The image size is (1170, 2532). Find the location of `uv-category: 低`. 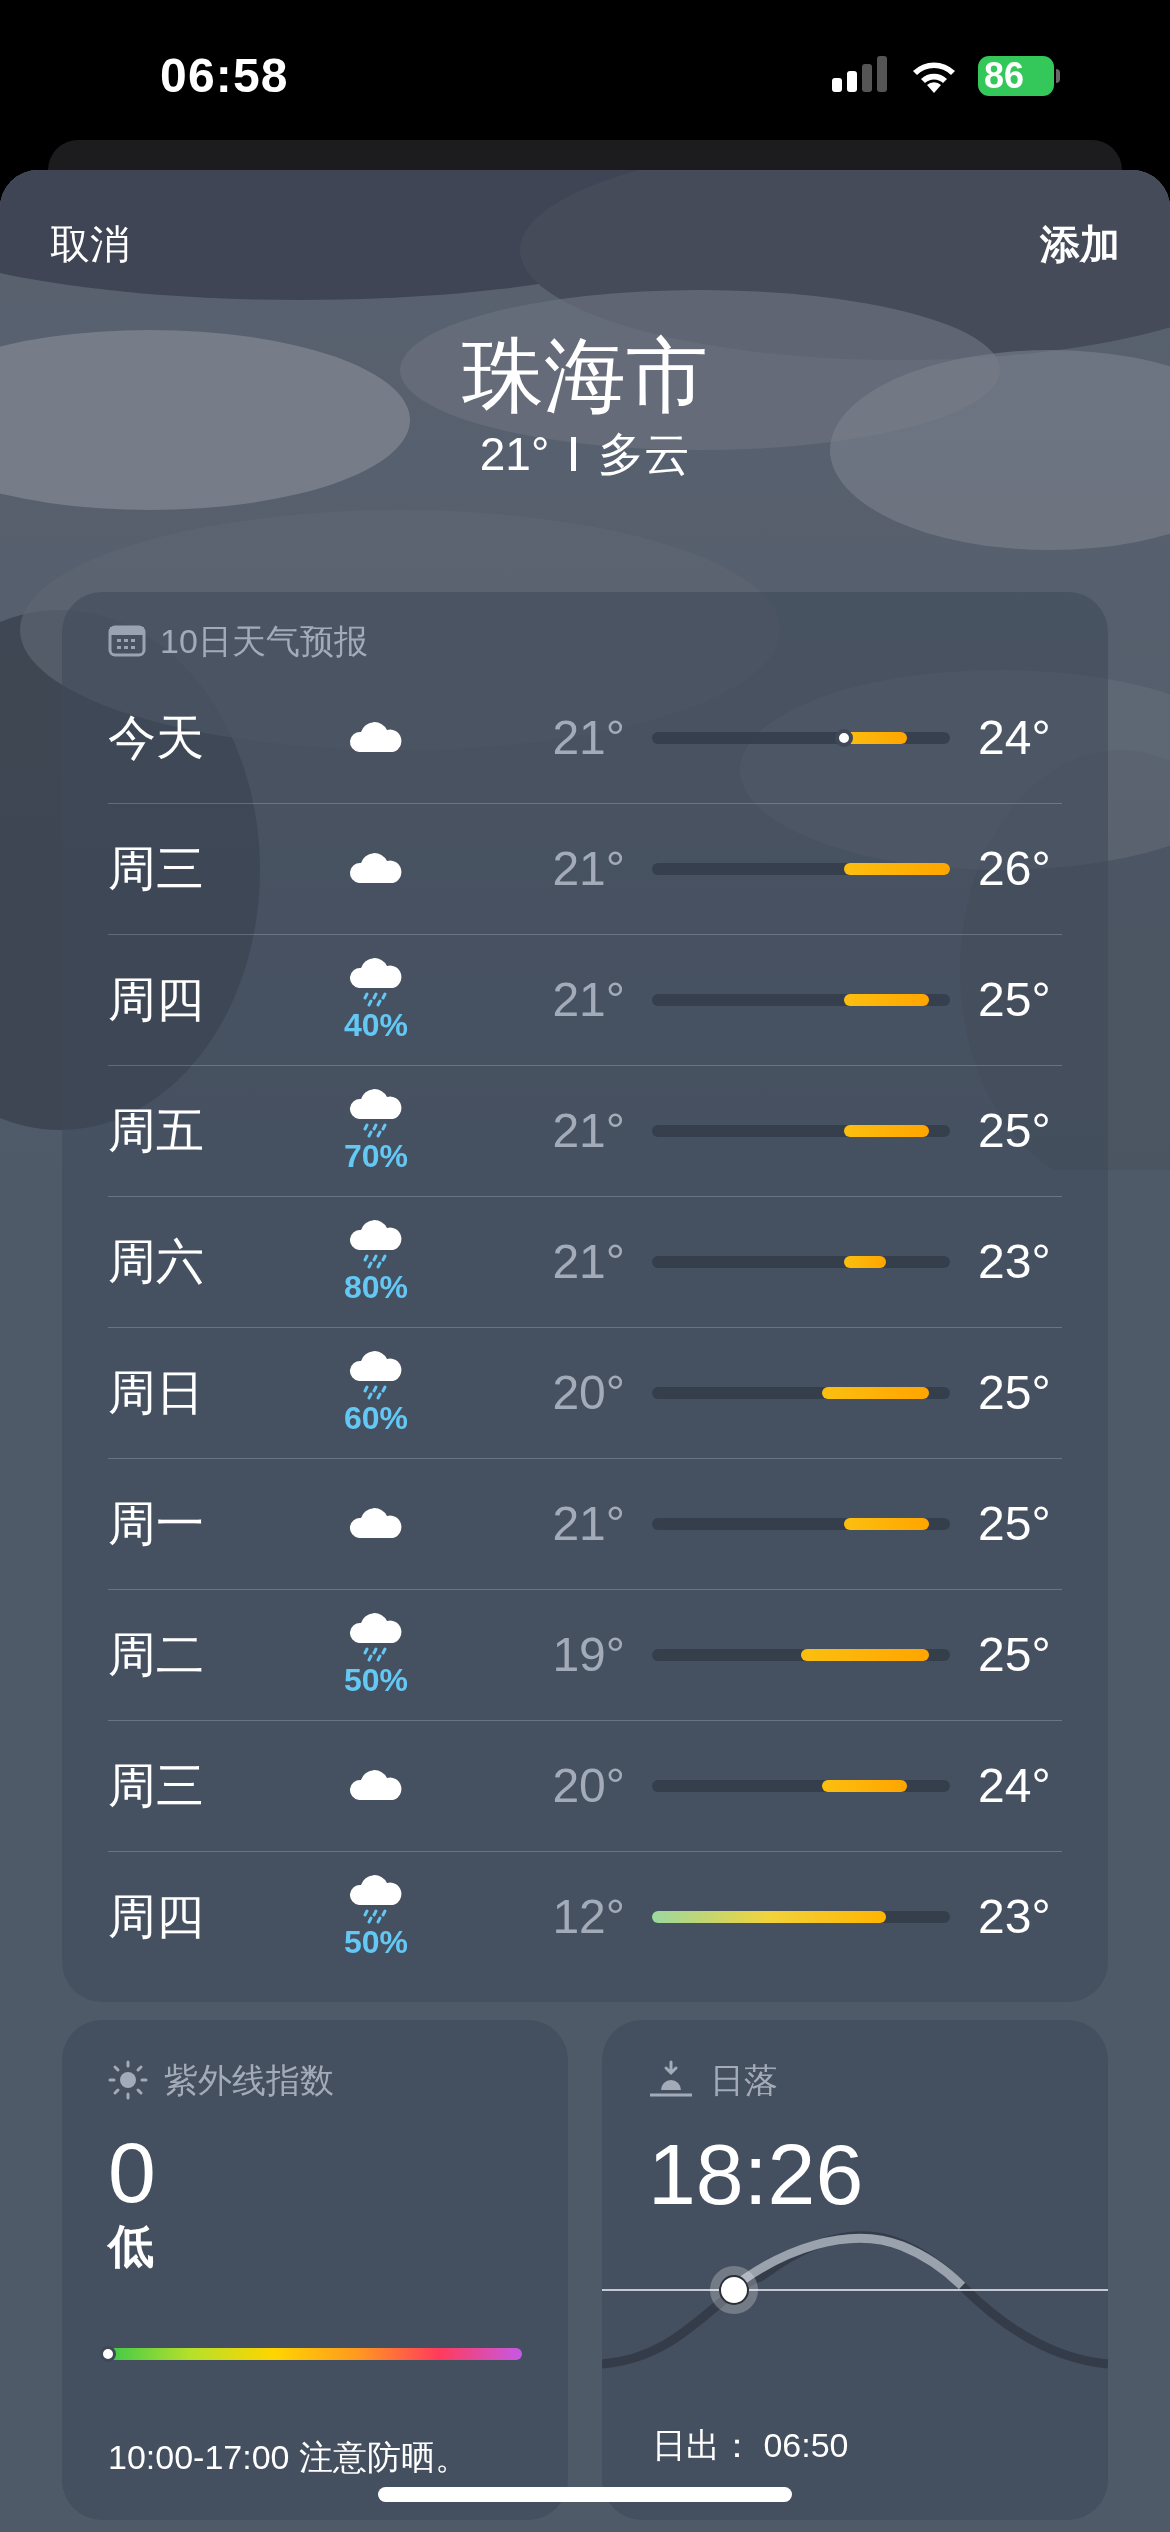

uv-category: 低 is located at coordinates (131, 2246).